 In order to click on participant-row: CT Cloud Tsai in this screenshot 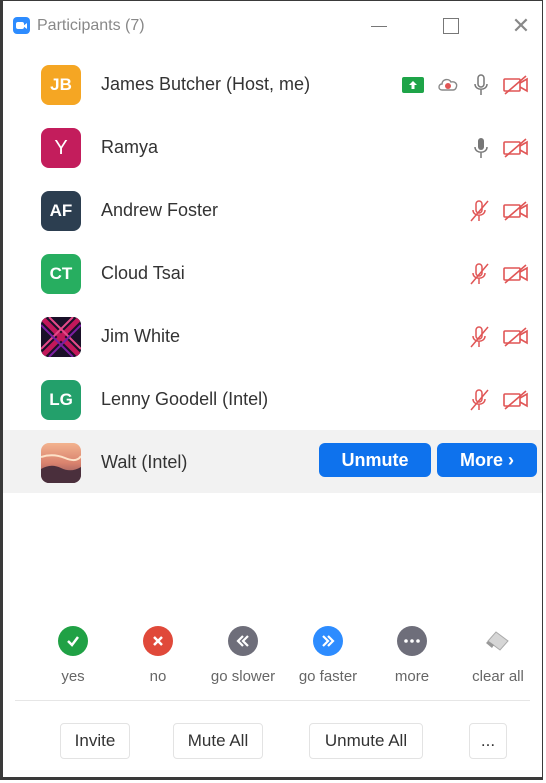, I will do `click(272, 272)`.